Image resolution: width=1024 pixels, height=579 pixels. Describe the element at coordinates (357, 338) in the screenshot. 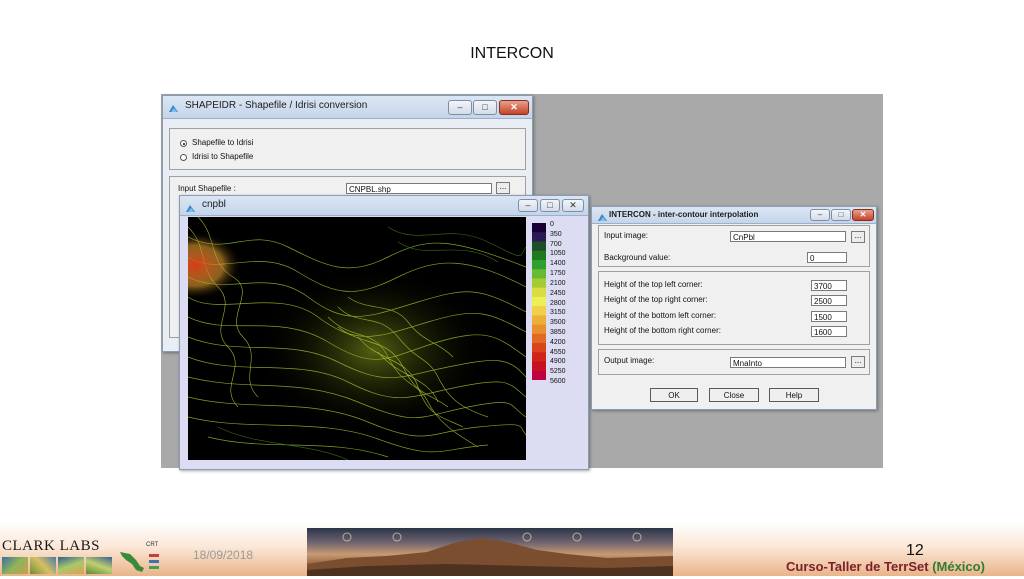

I see `contour-map` at that location.